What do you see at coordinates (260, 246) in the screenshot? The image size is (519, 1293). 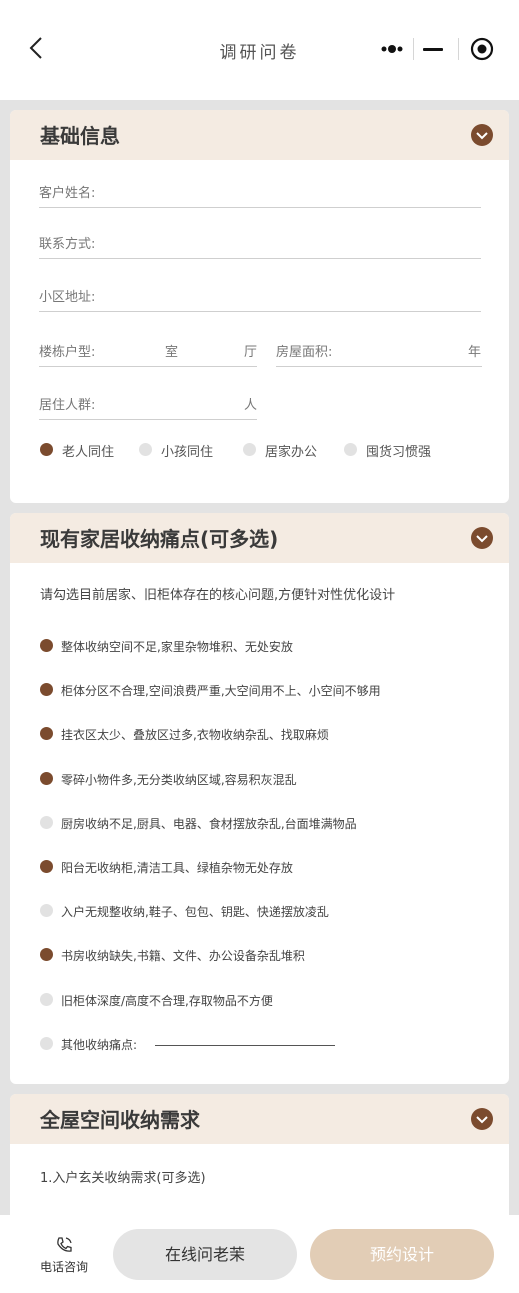 I see `contact-field: 联系方式:` at bounding box center [260, 246].